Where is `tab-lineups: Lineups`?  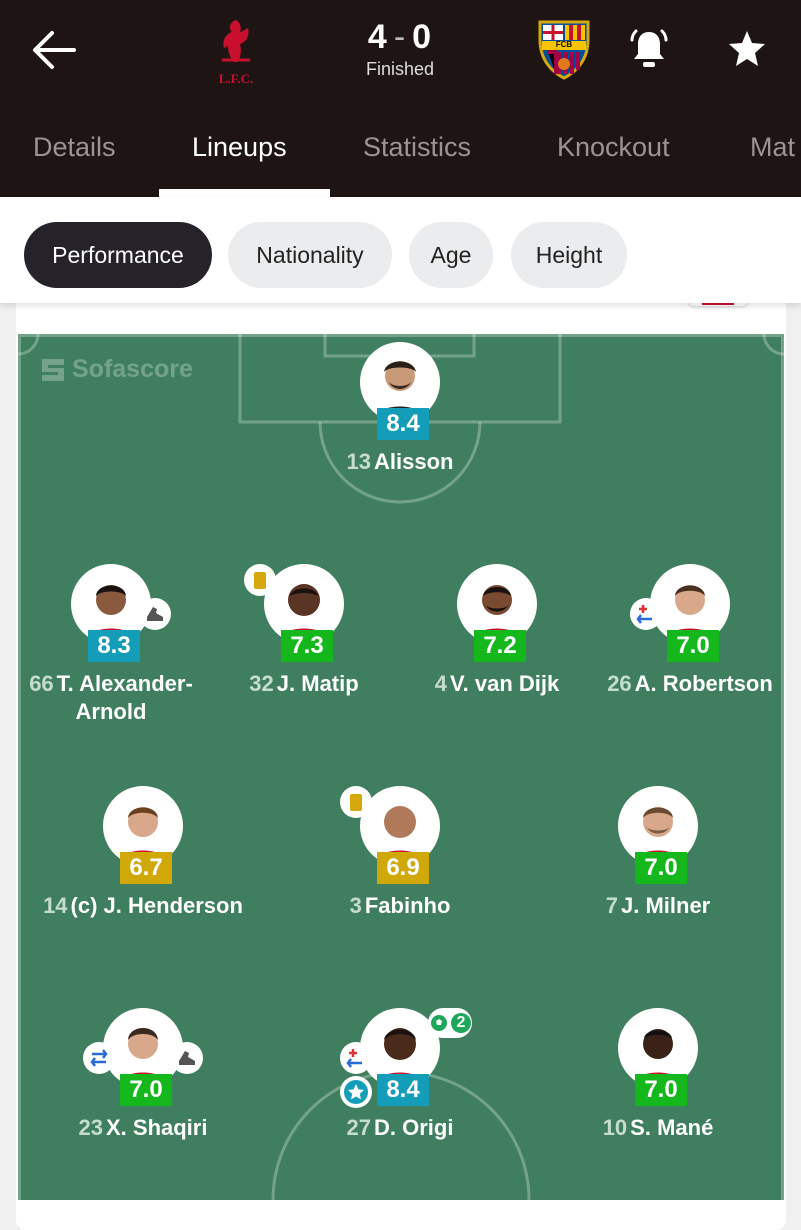 tab-lineups: Lineups is located at coordinates (239, 147).